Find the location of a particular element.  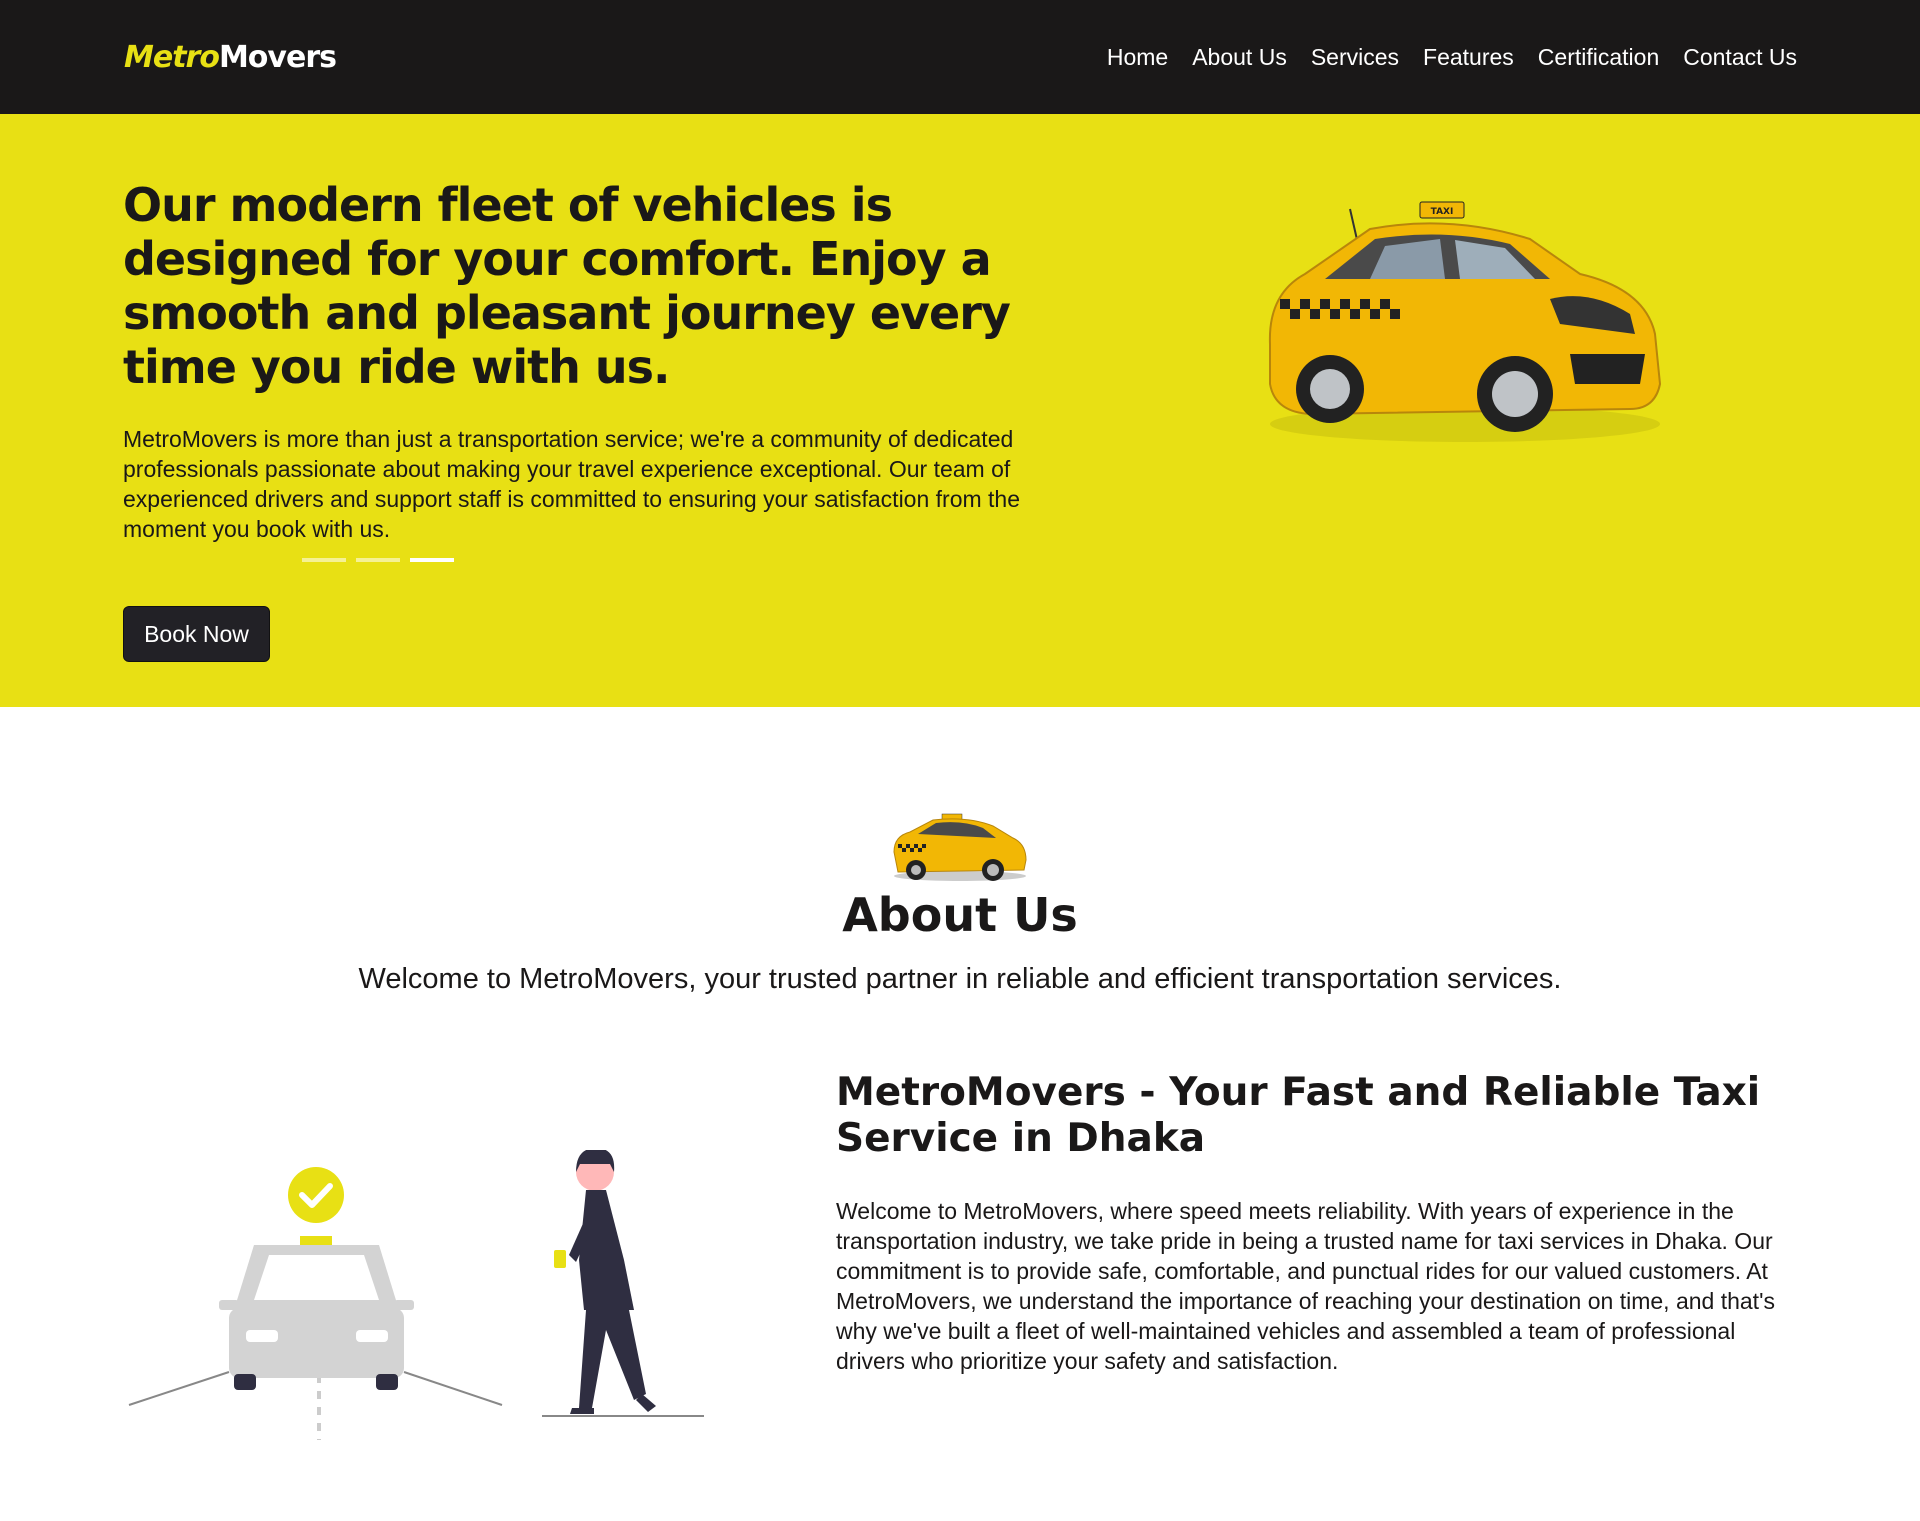

small-taxi-icon is located at coordinates (960, 847).